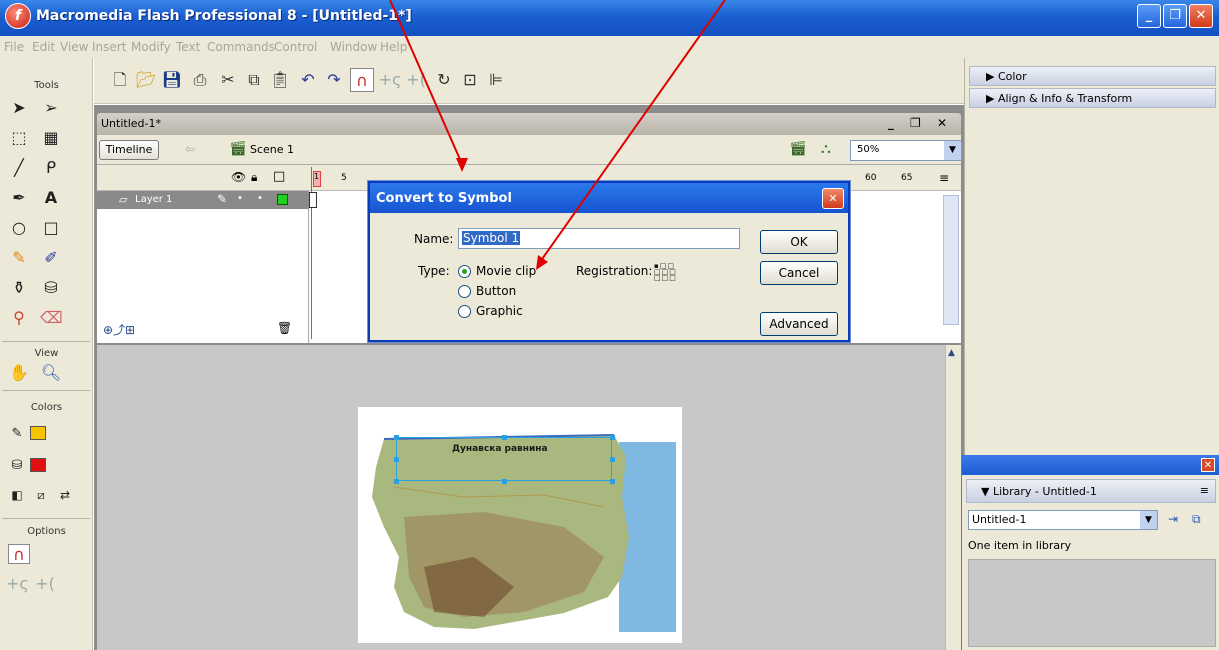 This screenshot has width=1219, height=650. I want to click on annotation-arrows, so click(557, 135).